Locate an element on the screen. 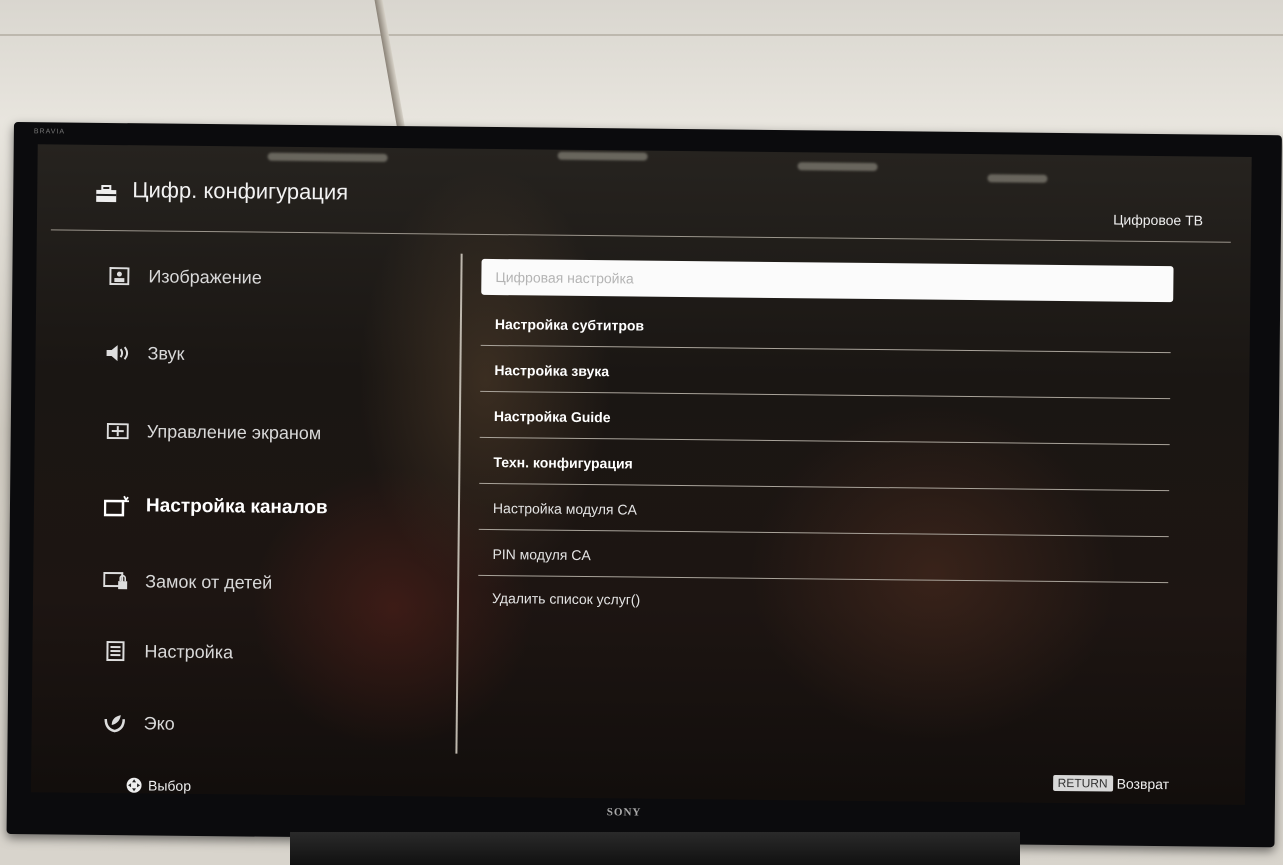  sidebar-item-label: Настройка is located at coordinates (189, 651).